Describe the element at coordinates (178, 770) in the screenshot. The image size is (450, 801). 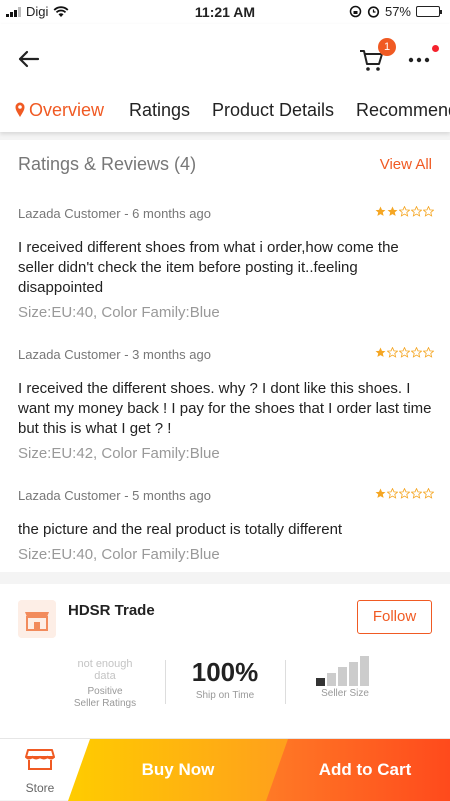
I see `buy-now-button: Buy Now` at that location.